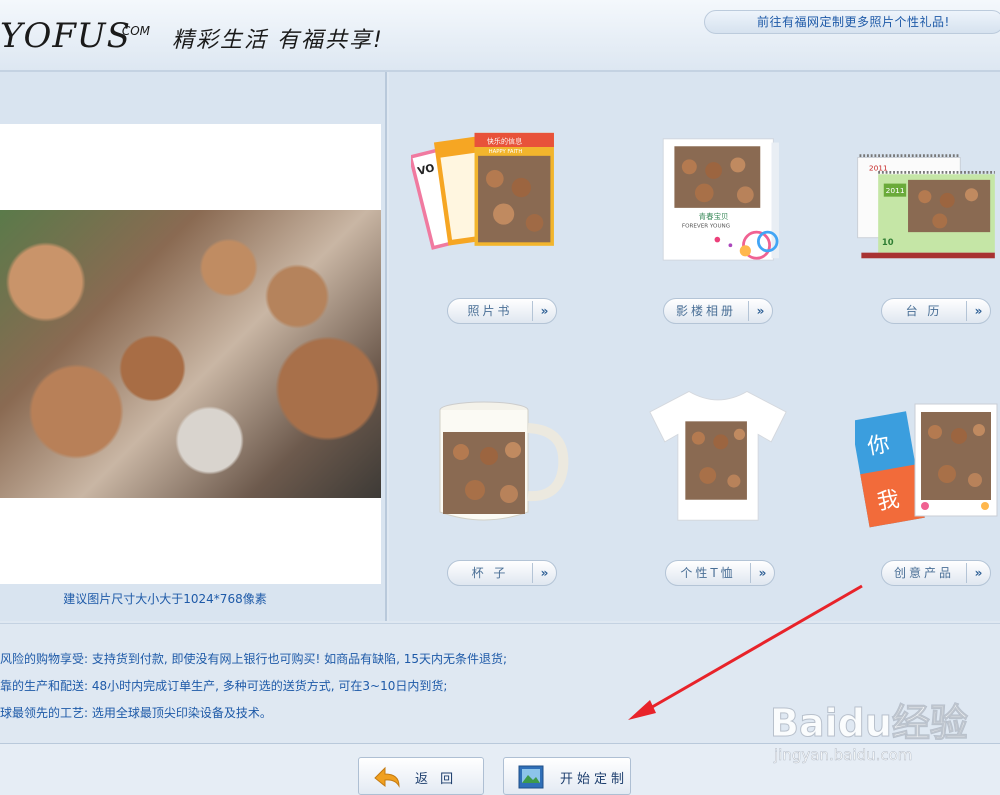 The height and width of the screenshot is (795, 1000). What do you see at coordinates (706, 226) in the screenshot?
I see `album-text: FOREVER YOUNG` at bounding box center [706, 226].